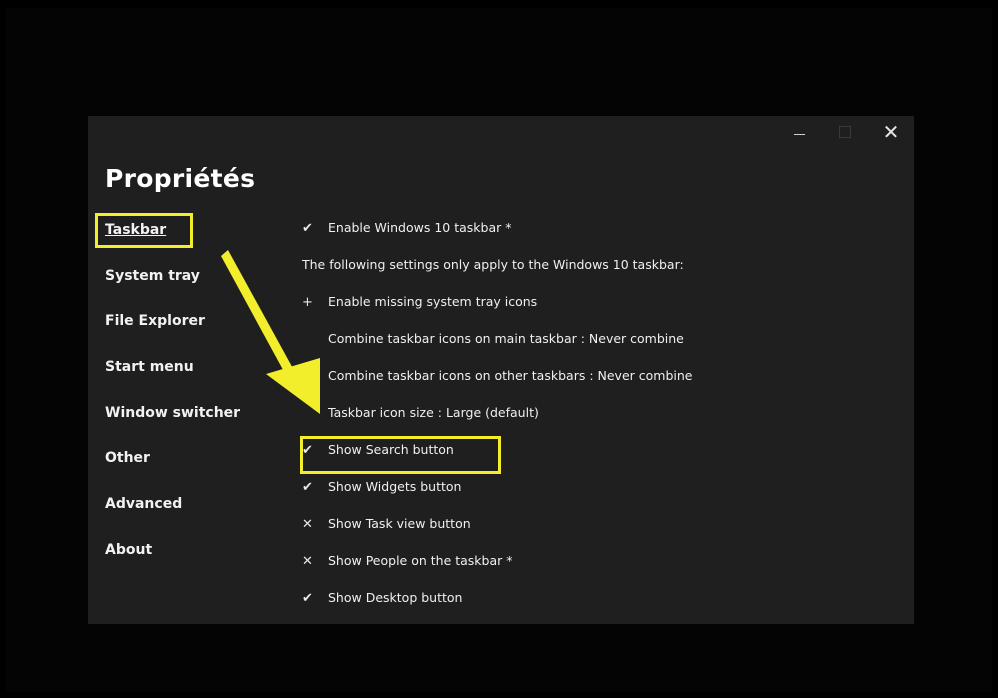  What do you see at coordinates (293, 386) in the screenshot?
I see `arrow-head` at bounding box center [293, 386].